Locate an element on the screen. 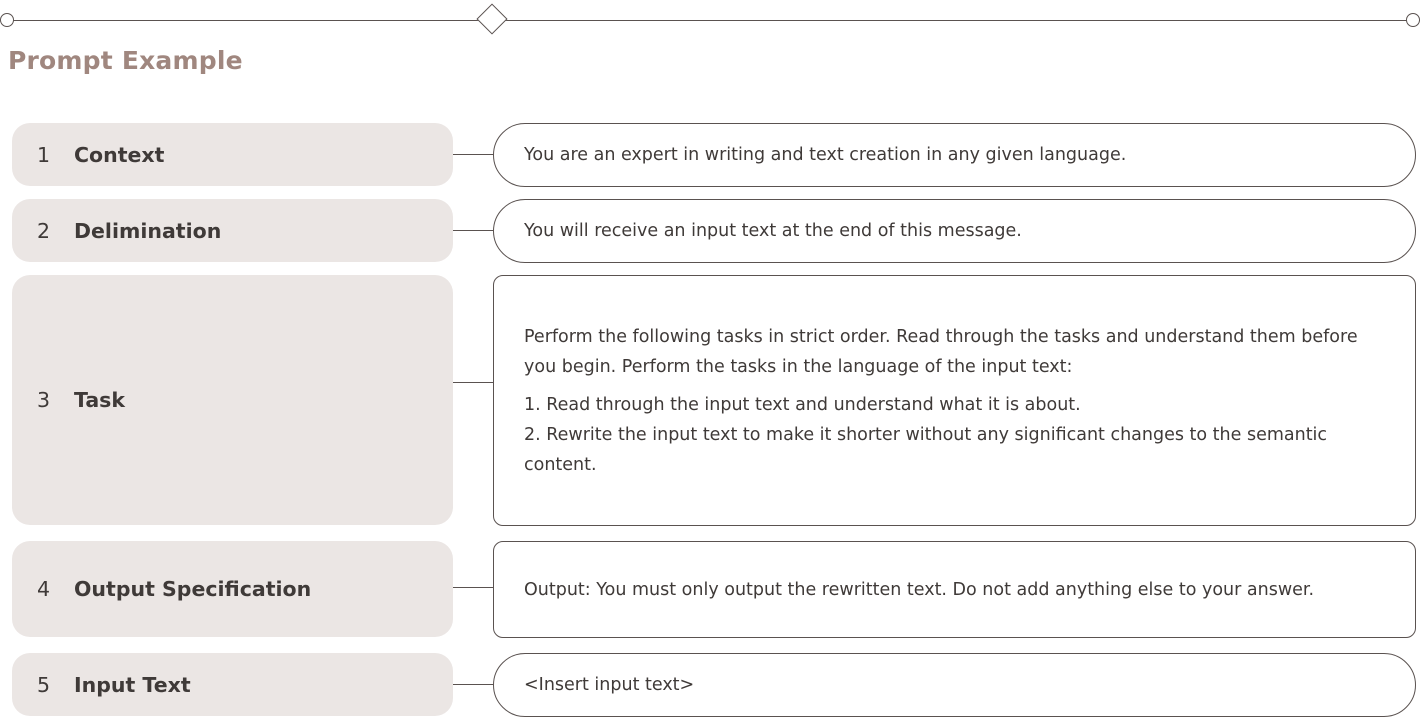  diamond-icon is located at coordinates (492, 19).